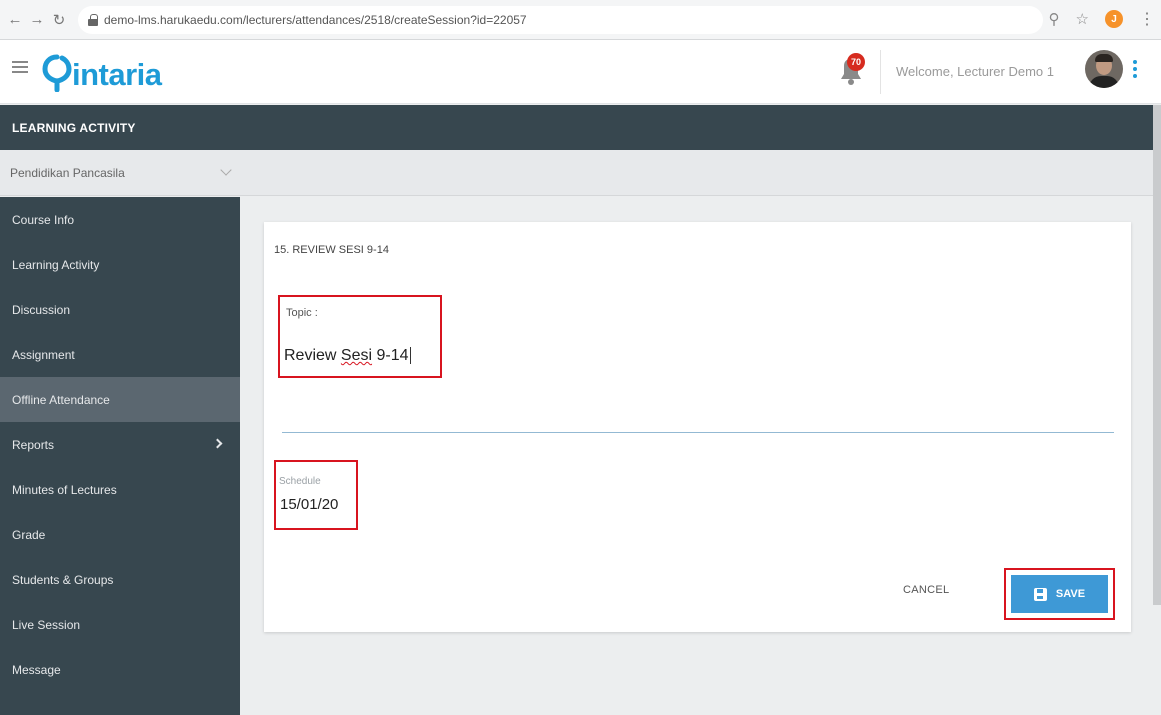 This screenshot has width=1161, height=715. I want to click on schedule-input: 15/01/20, so click(309, 504).